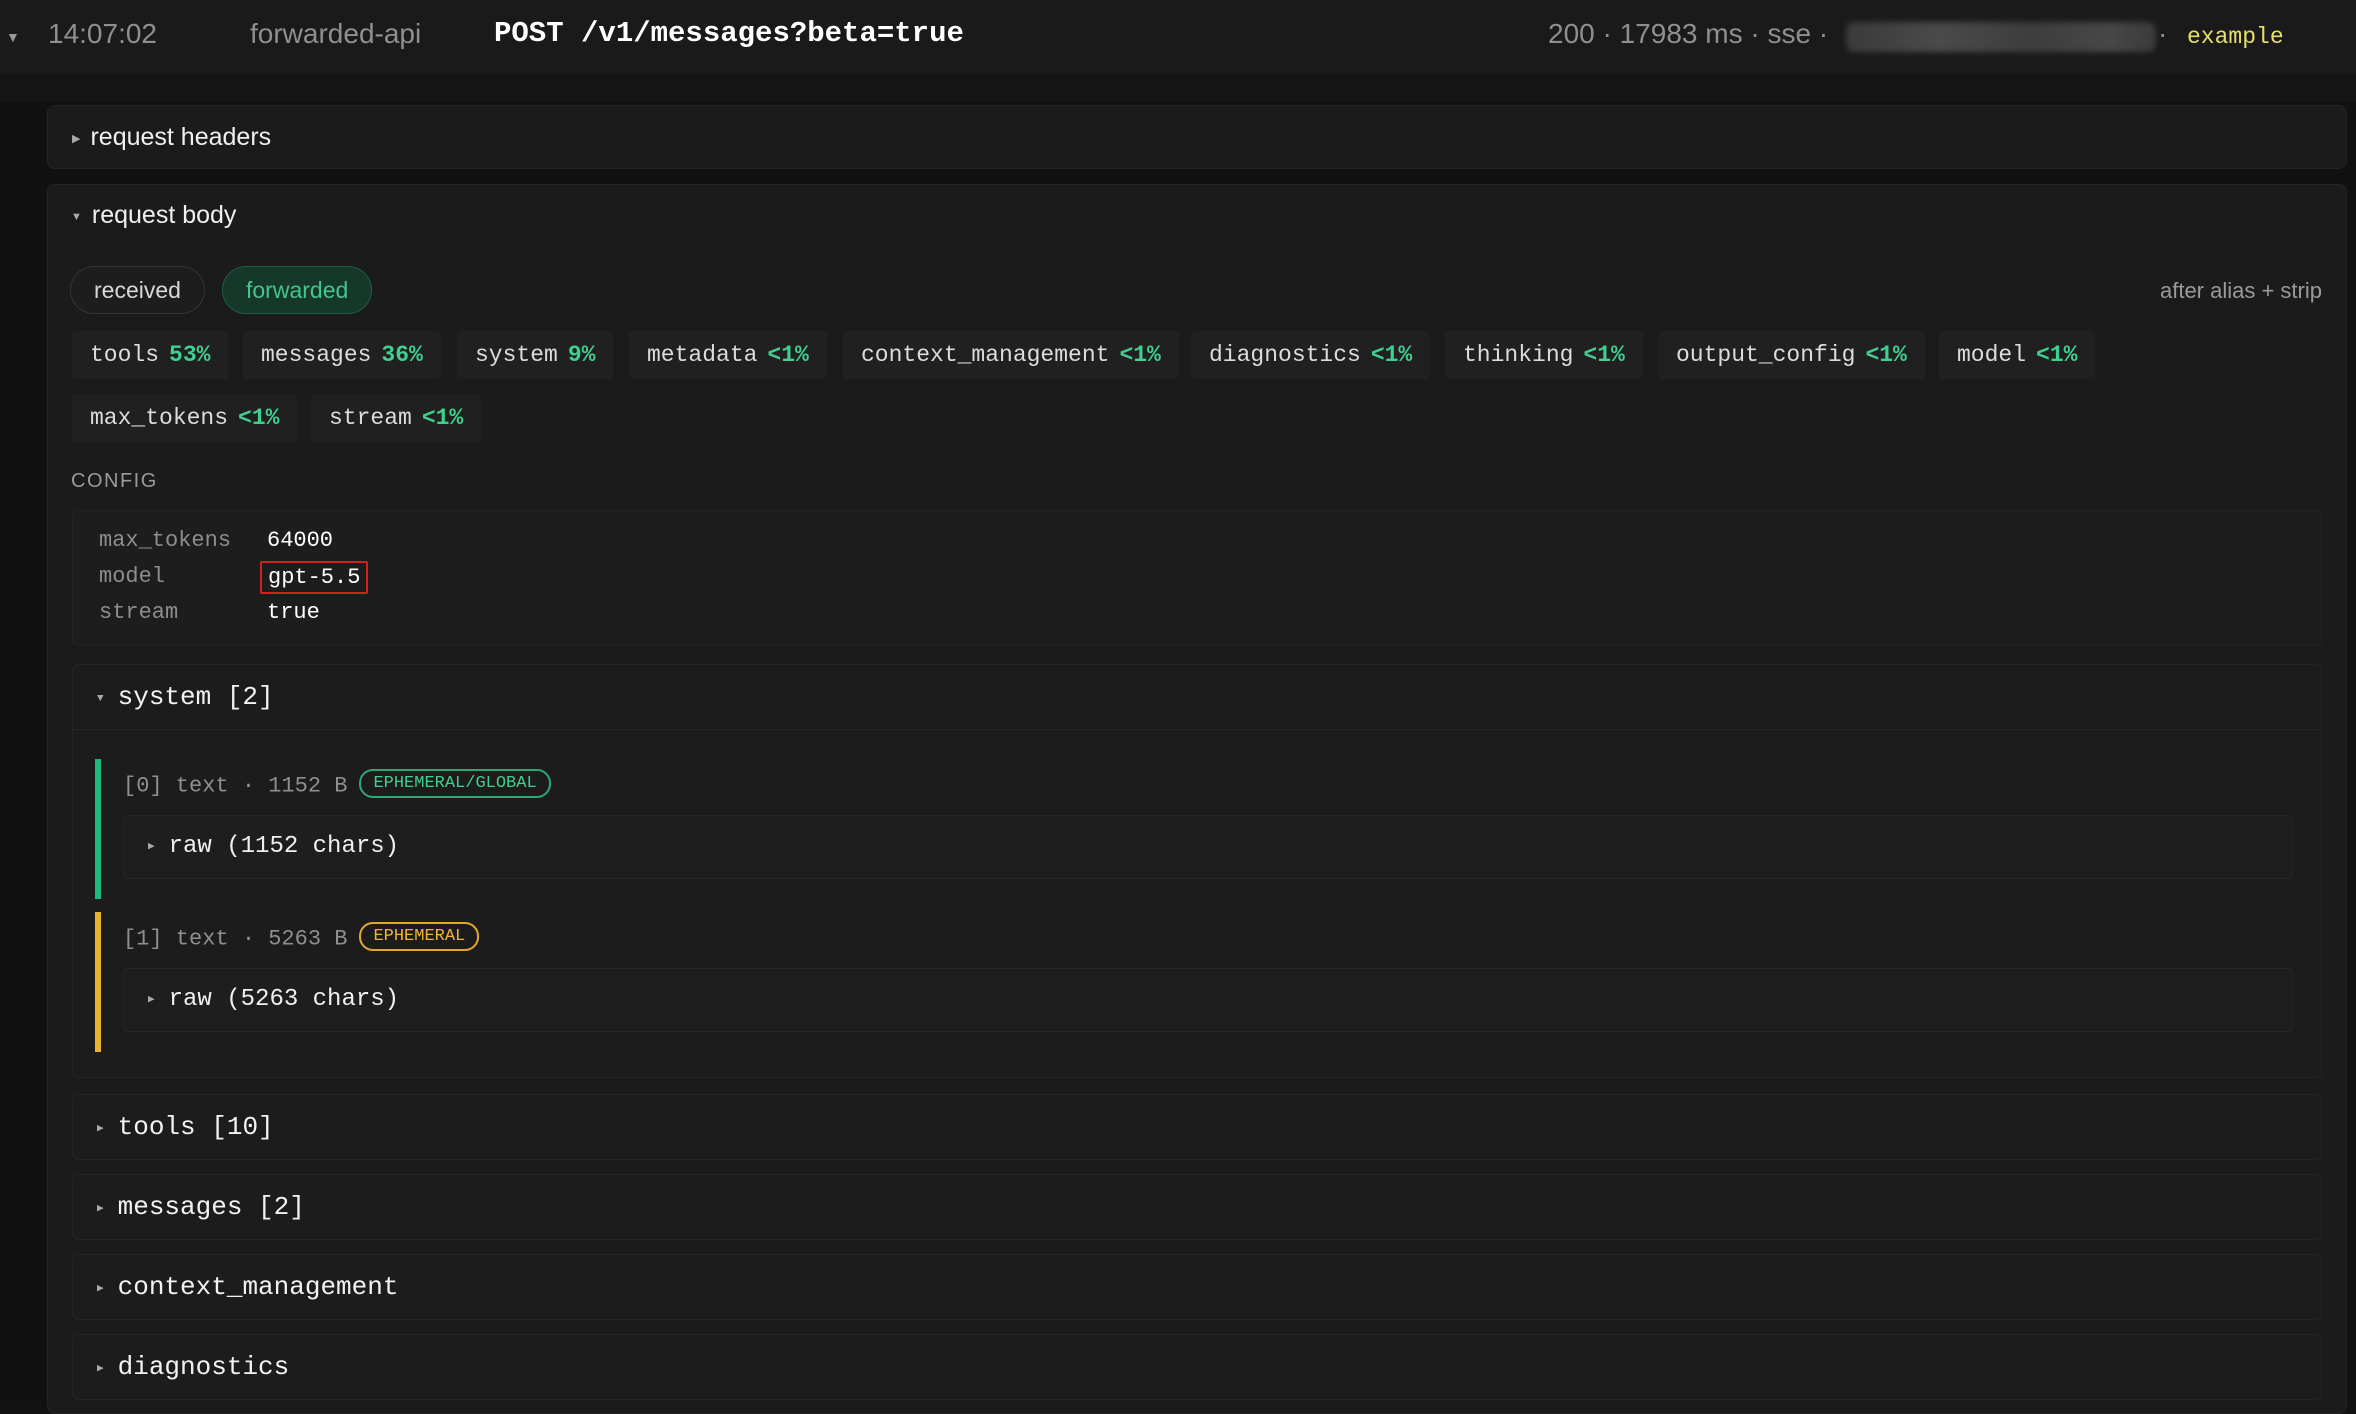  What do you see at coordinates (284, 846) in the screenshot?
I see `raw-label-text: raw (1152 chars)` at bounding box center [284, 846].